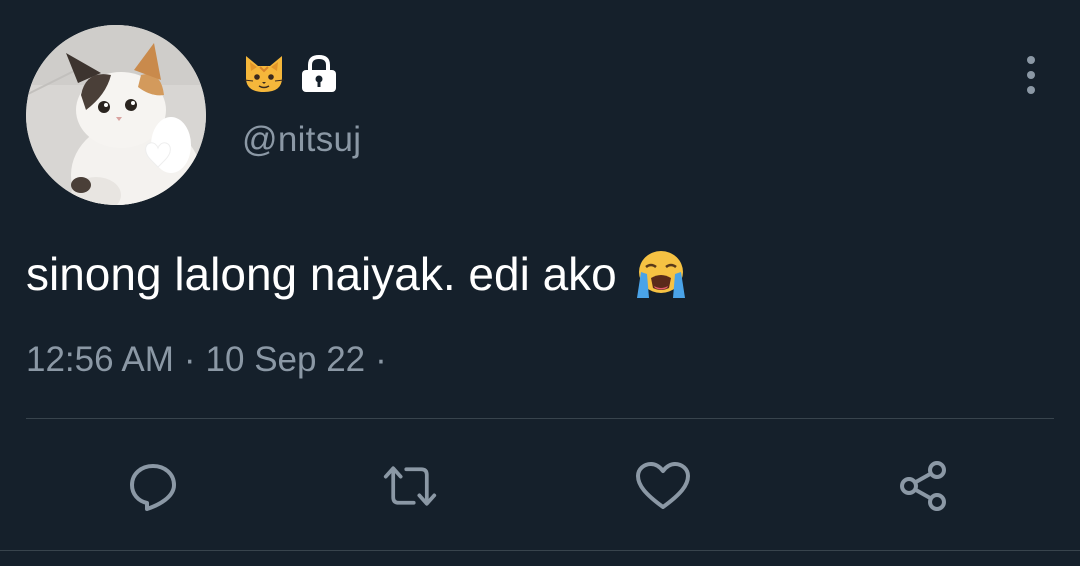 The width and height of the screenshot is (1080, 566). I want to click on more-options-icon, so click(1031, 75).